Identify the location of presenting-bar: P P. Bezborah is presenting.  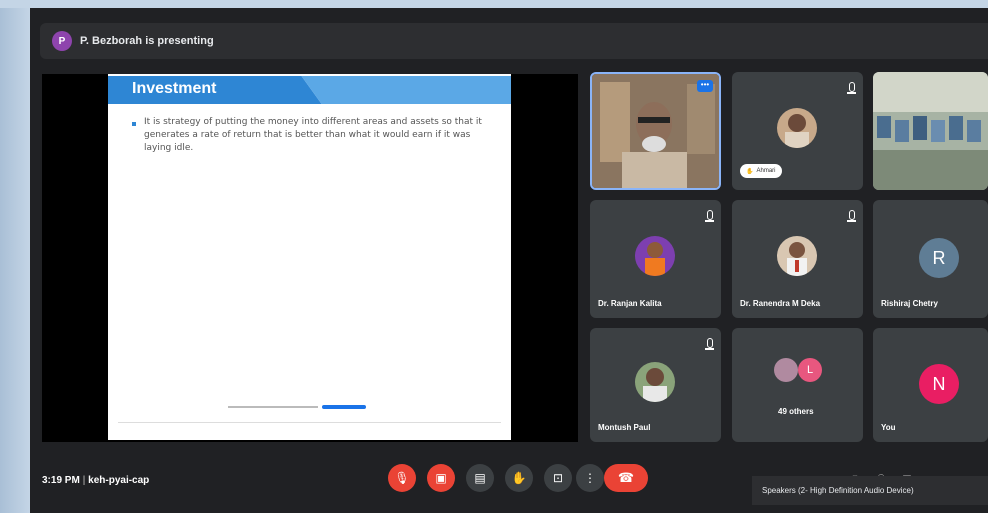
(514, 41).